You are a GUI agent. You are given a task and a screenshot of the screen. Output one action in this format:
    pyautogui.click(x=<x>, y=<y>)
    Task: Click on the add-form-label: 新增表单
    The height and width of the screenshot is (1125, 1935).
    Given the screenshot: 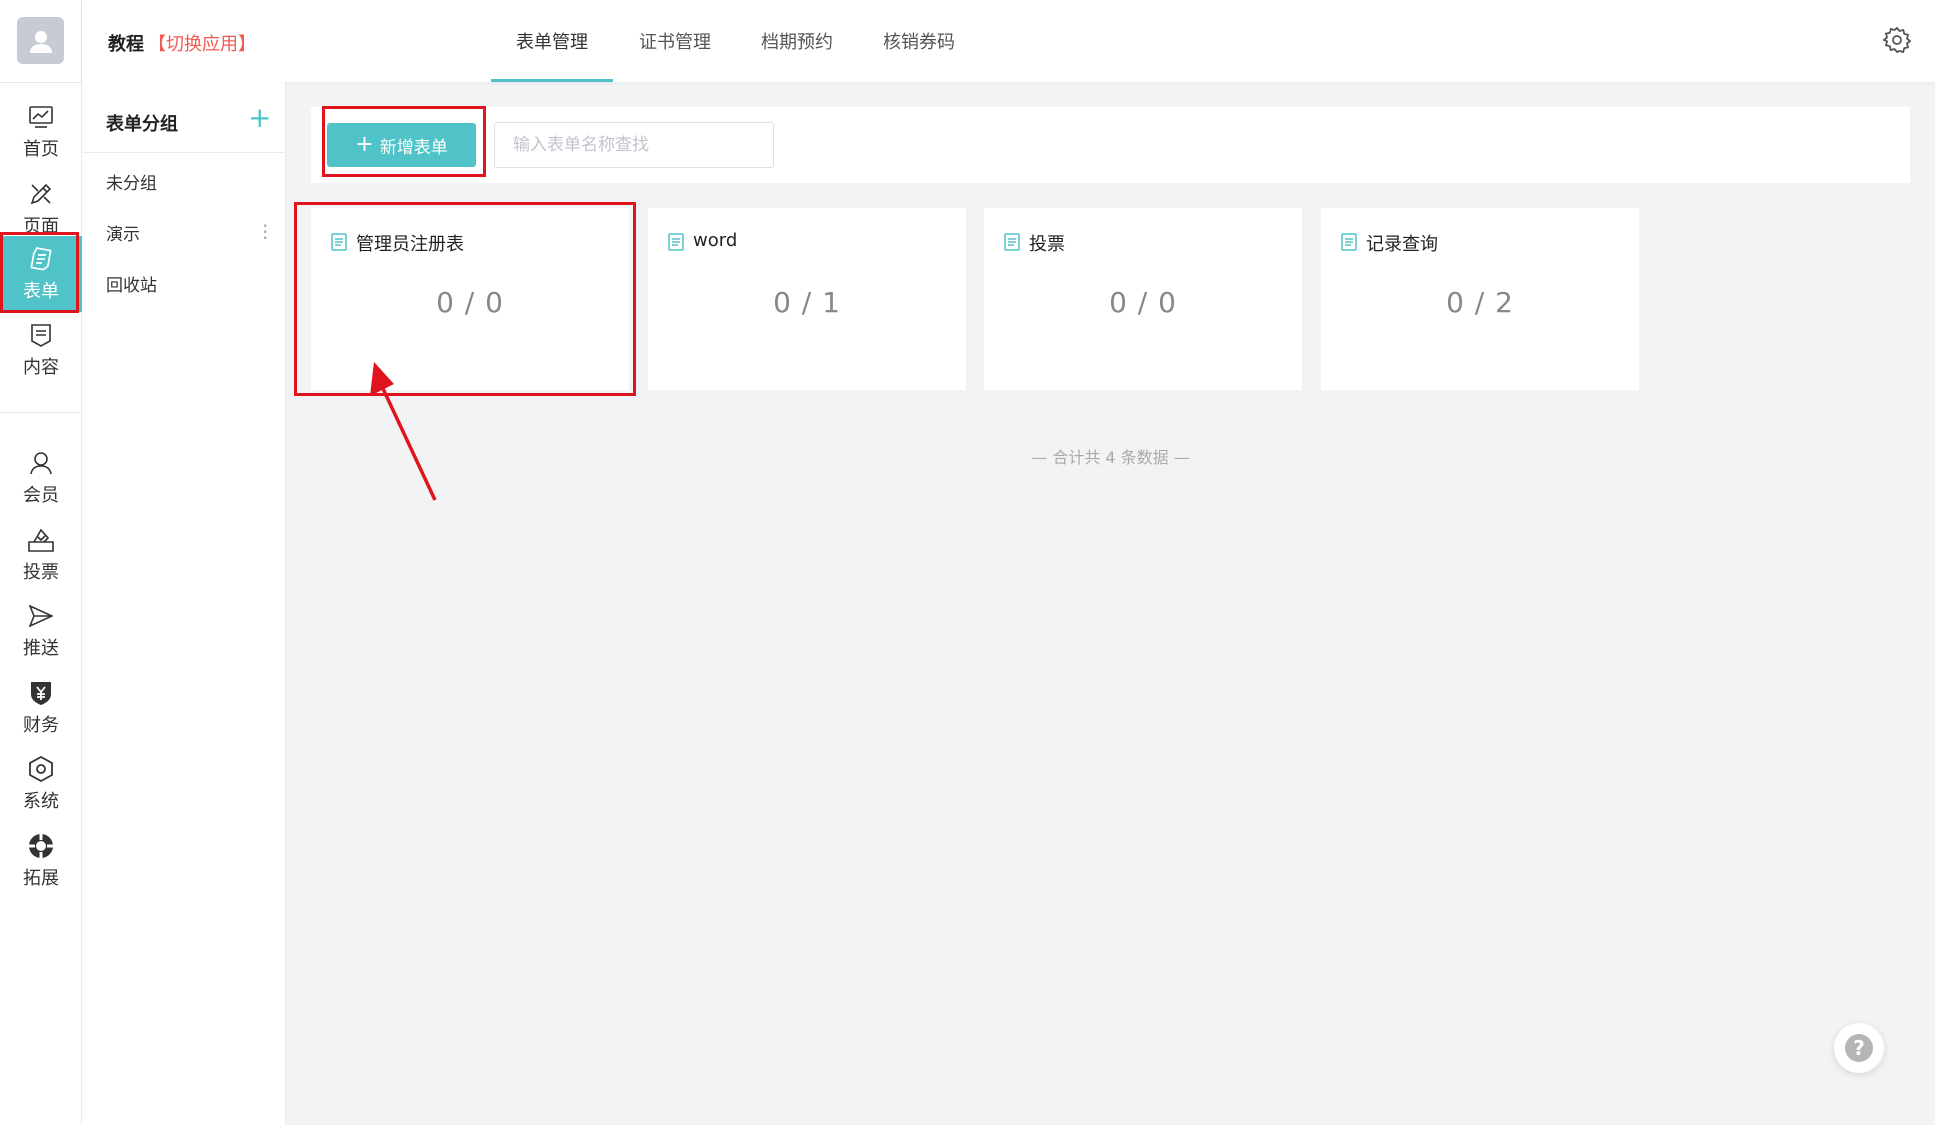 What is the action you would take?
    pyautogui.click(x=413, y=147)
    